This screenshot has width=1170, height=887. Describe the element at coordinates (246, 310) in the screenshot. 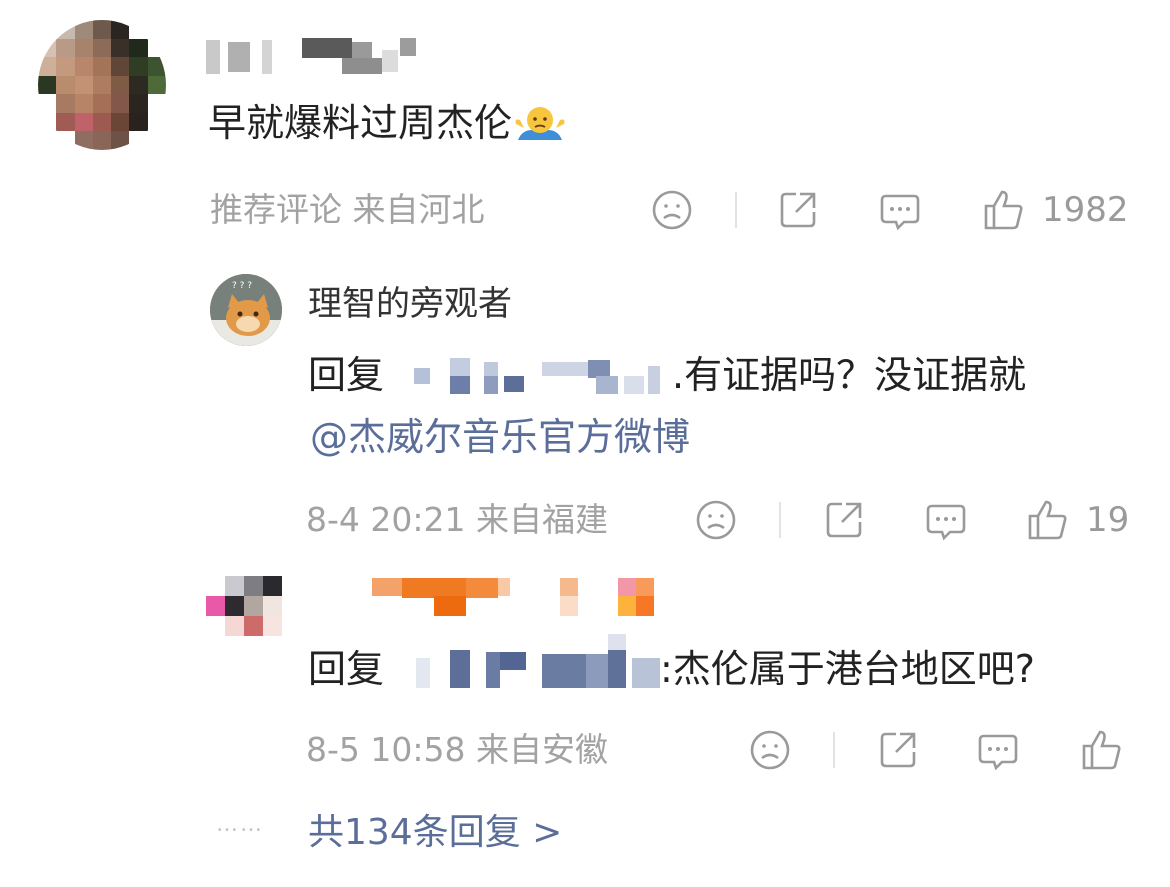

I see `avatar: ? ? ?` at that location.